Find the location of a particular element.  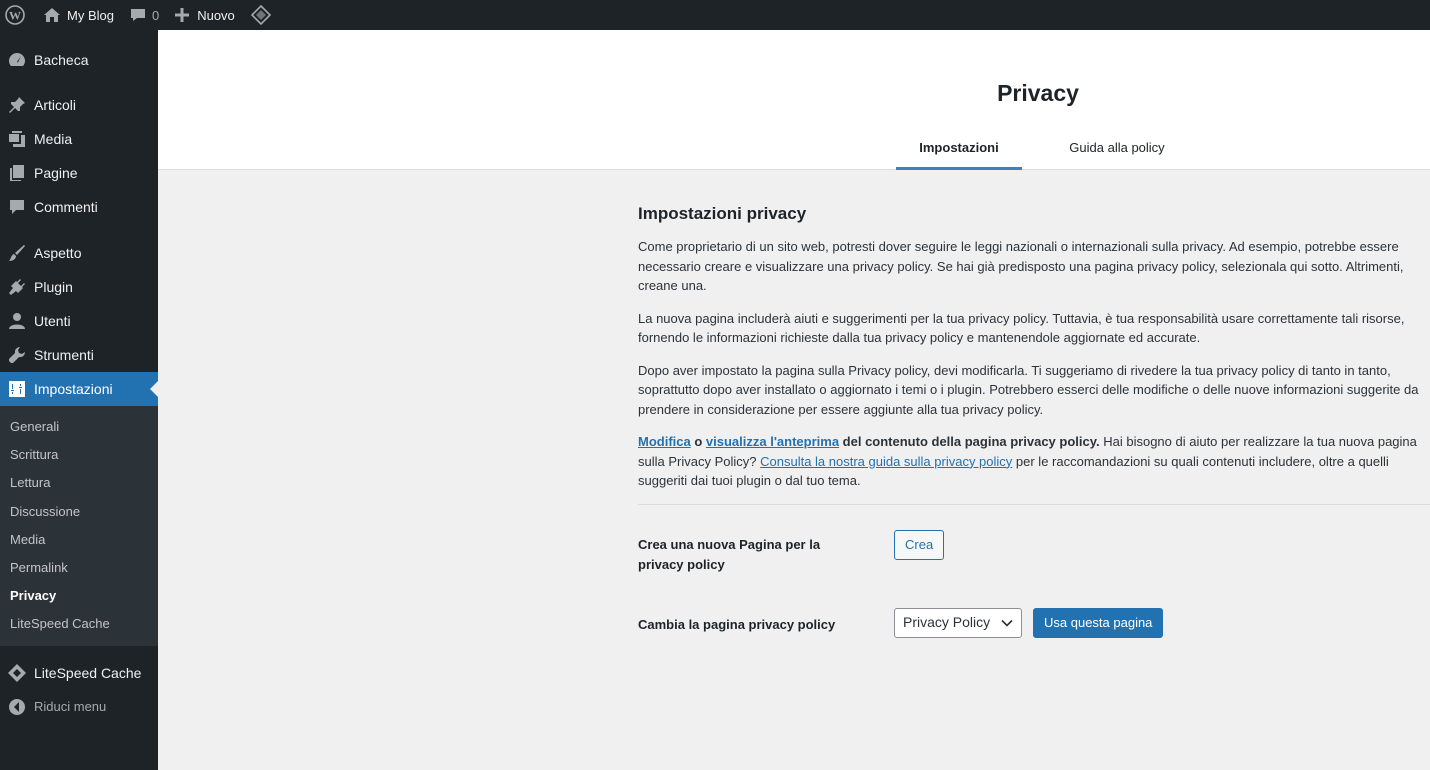

plus-icon is located at coordinates (182, 15).